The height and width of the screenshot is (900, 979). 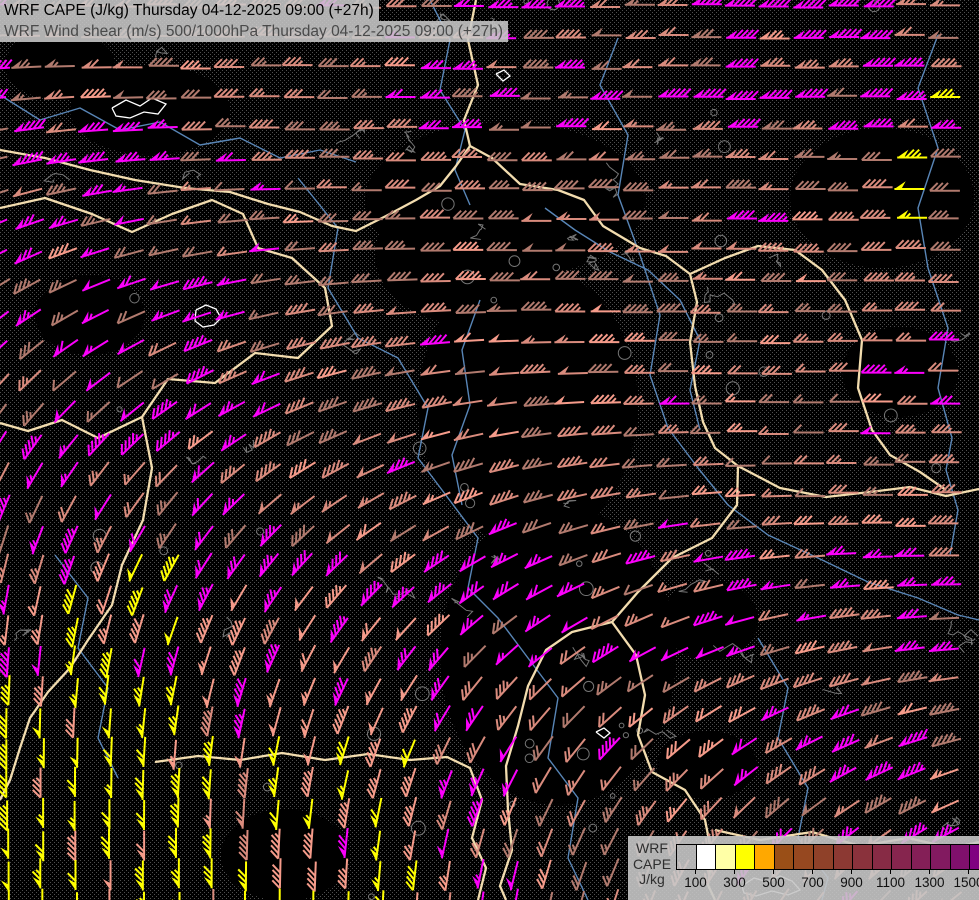 What do you see at coordinates (773, 882) in the screenshot?
I see `legend-tick-label: 500` at bounding box center [773, 882].